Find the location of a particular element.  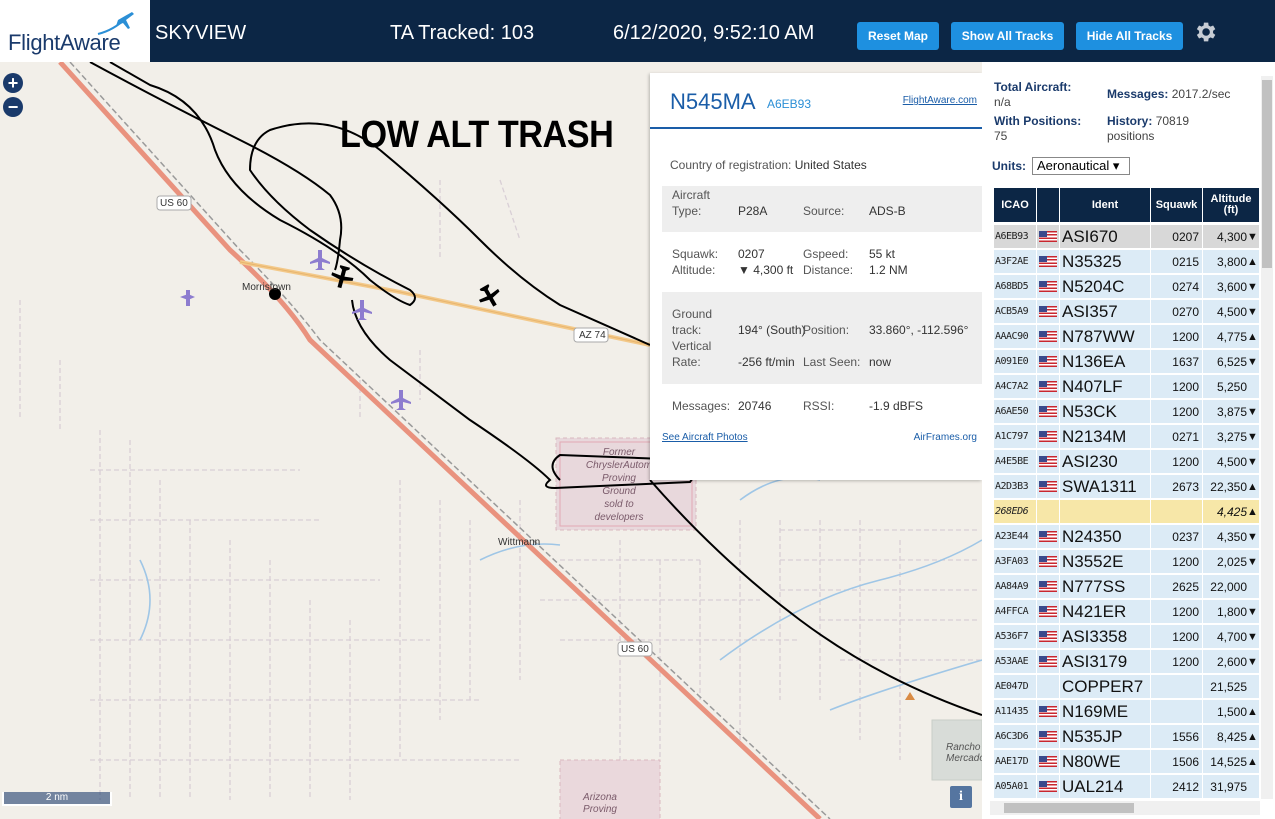

aircraft-row: A4FFCA N421ER 1200 1,800 ▼ is located at coordinates (1126, 611).